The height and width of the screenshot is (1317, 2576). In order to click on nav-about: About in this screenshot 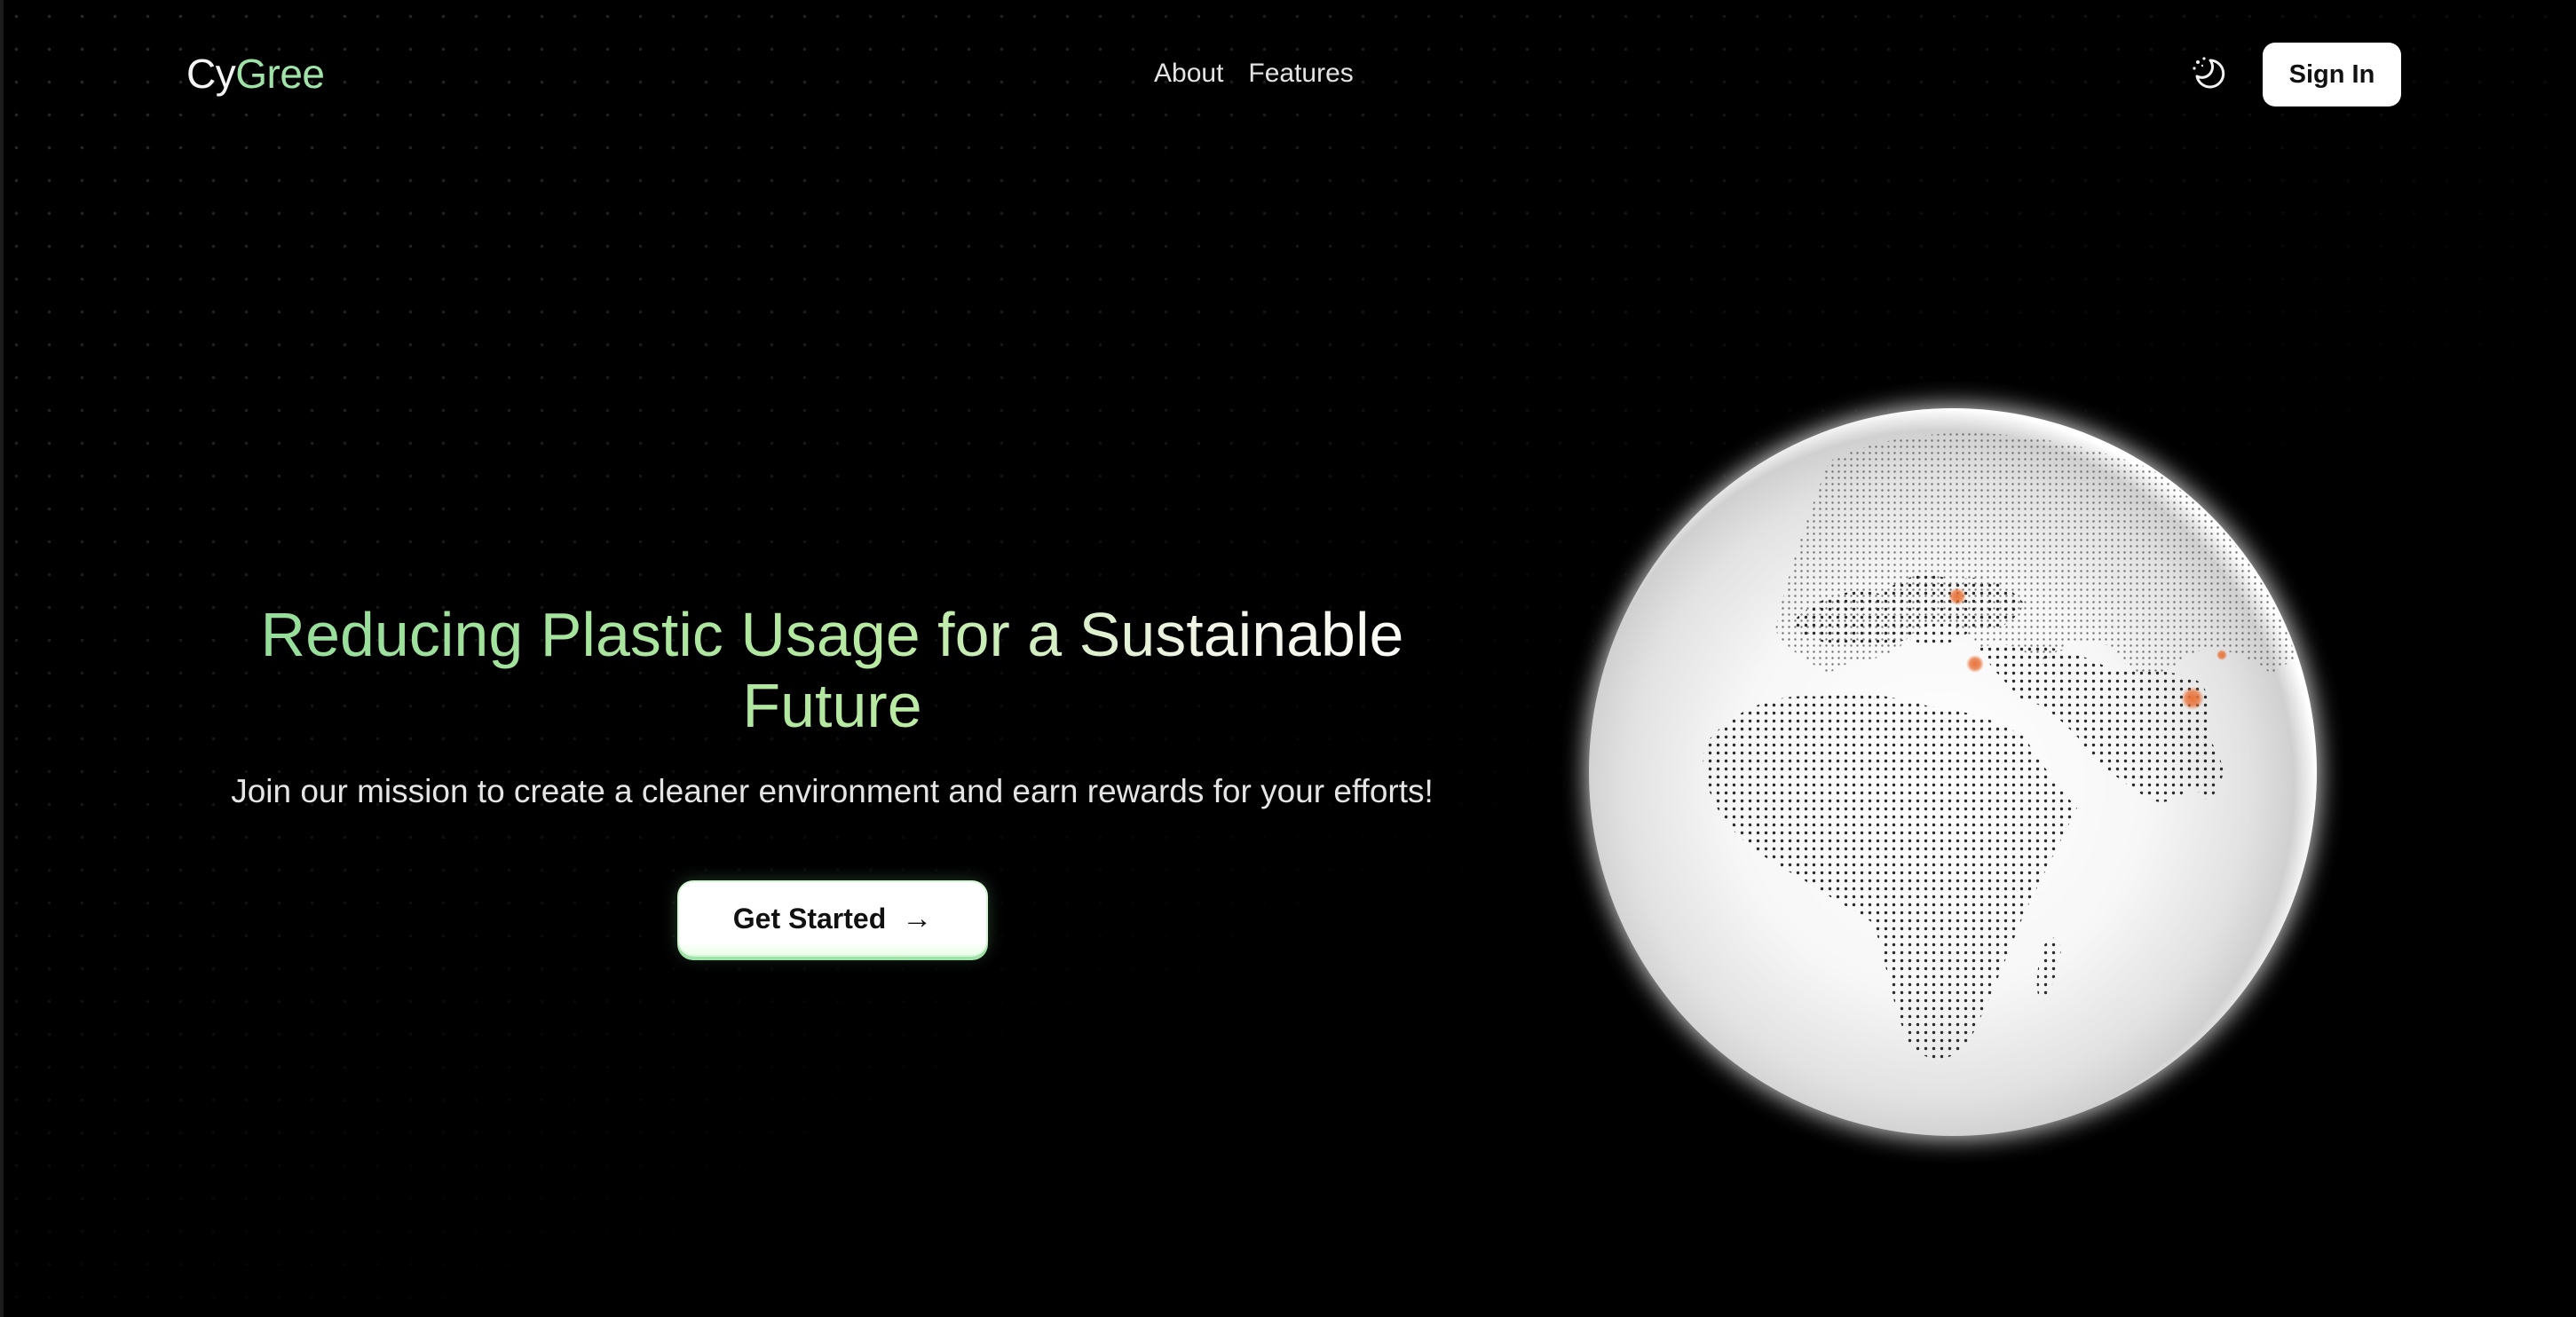, I will do `click(1188, 74)`.